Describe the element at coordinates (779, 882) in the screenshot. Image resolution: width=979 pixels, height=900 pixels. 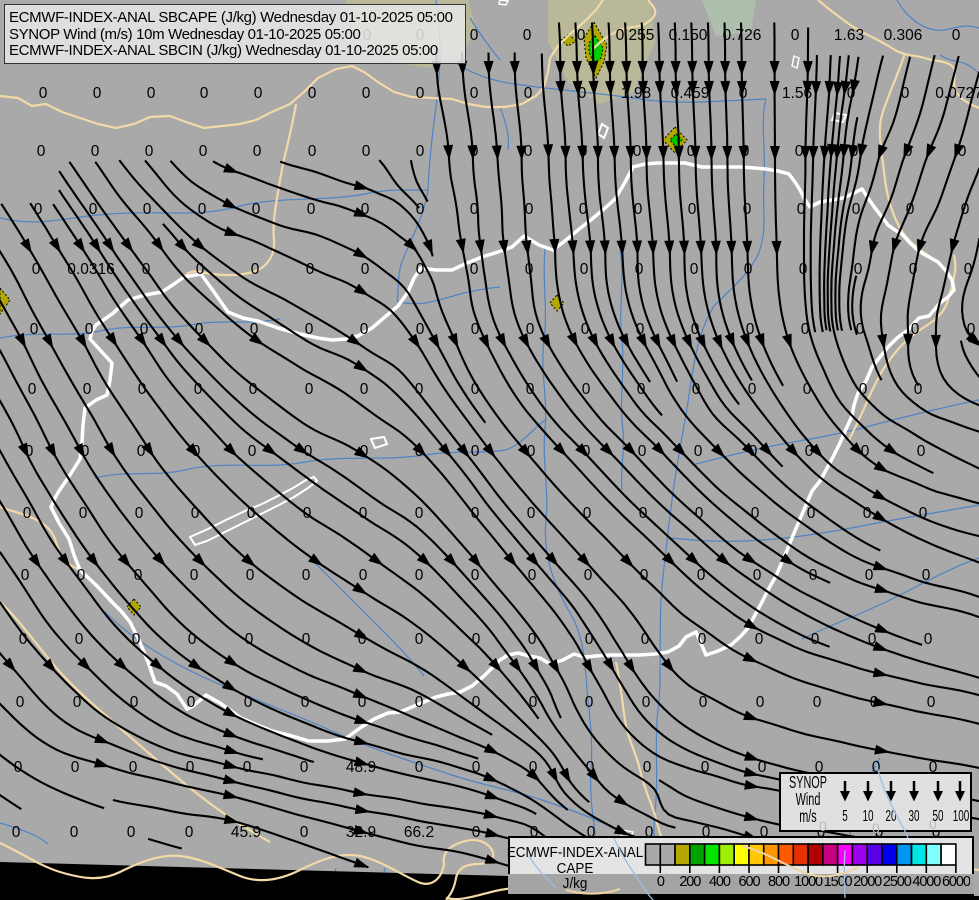
I see `svg-text: 800` at that location.